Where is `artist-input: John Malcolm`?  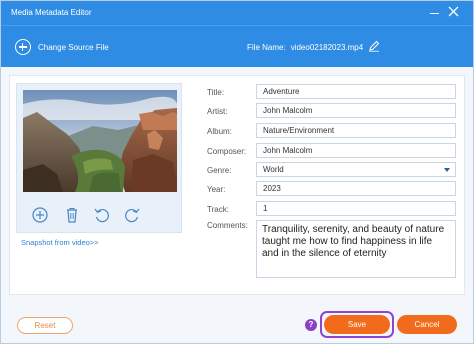 artist-input: John Malcolm is located at coordinates (356, 110).